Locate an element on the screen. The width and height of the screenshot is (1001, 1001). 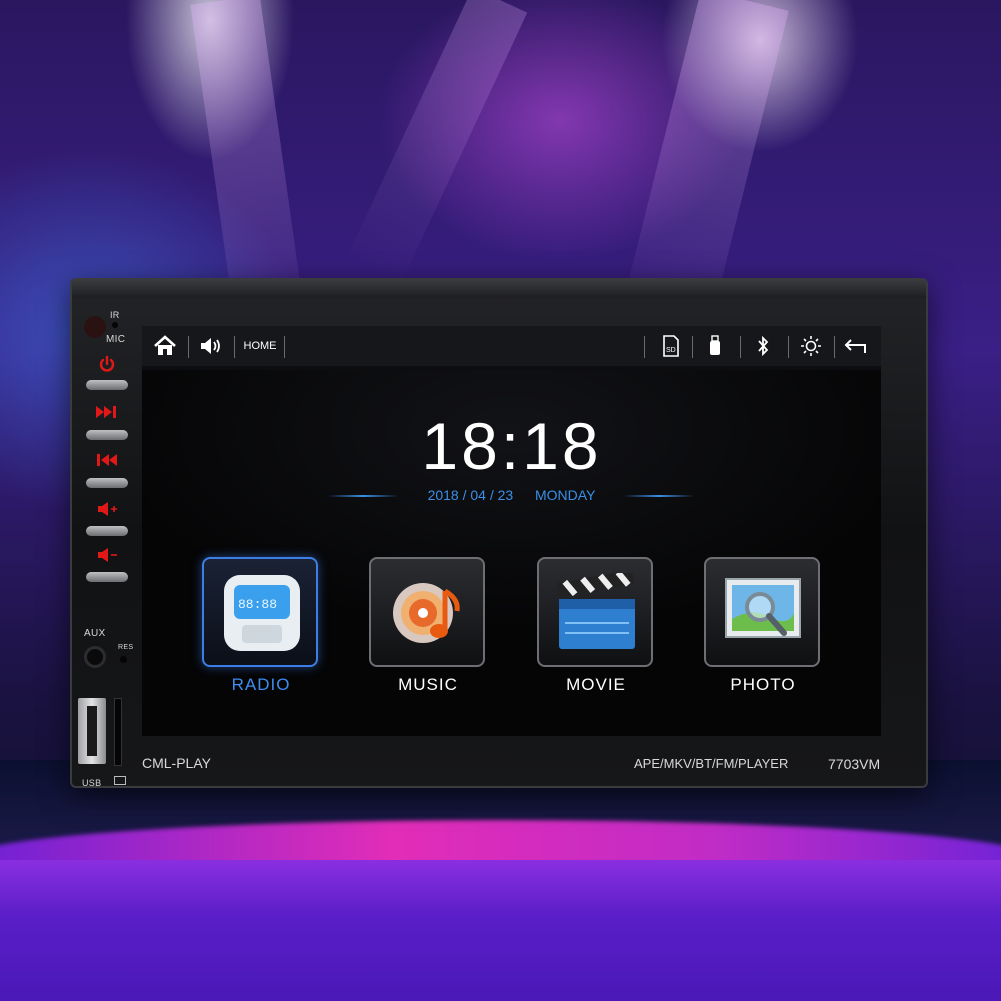
power-button is located at coordinates (110, 374).